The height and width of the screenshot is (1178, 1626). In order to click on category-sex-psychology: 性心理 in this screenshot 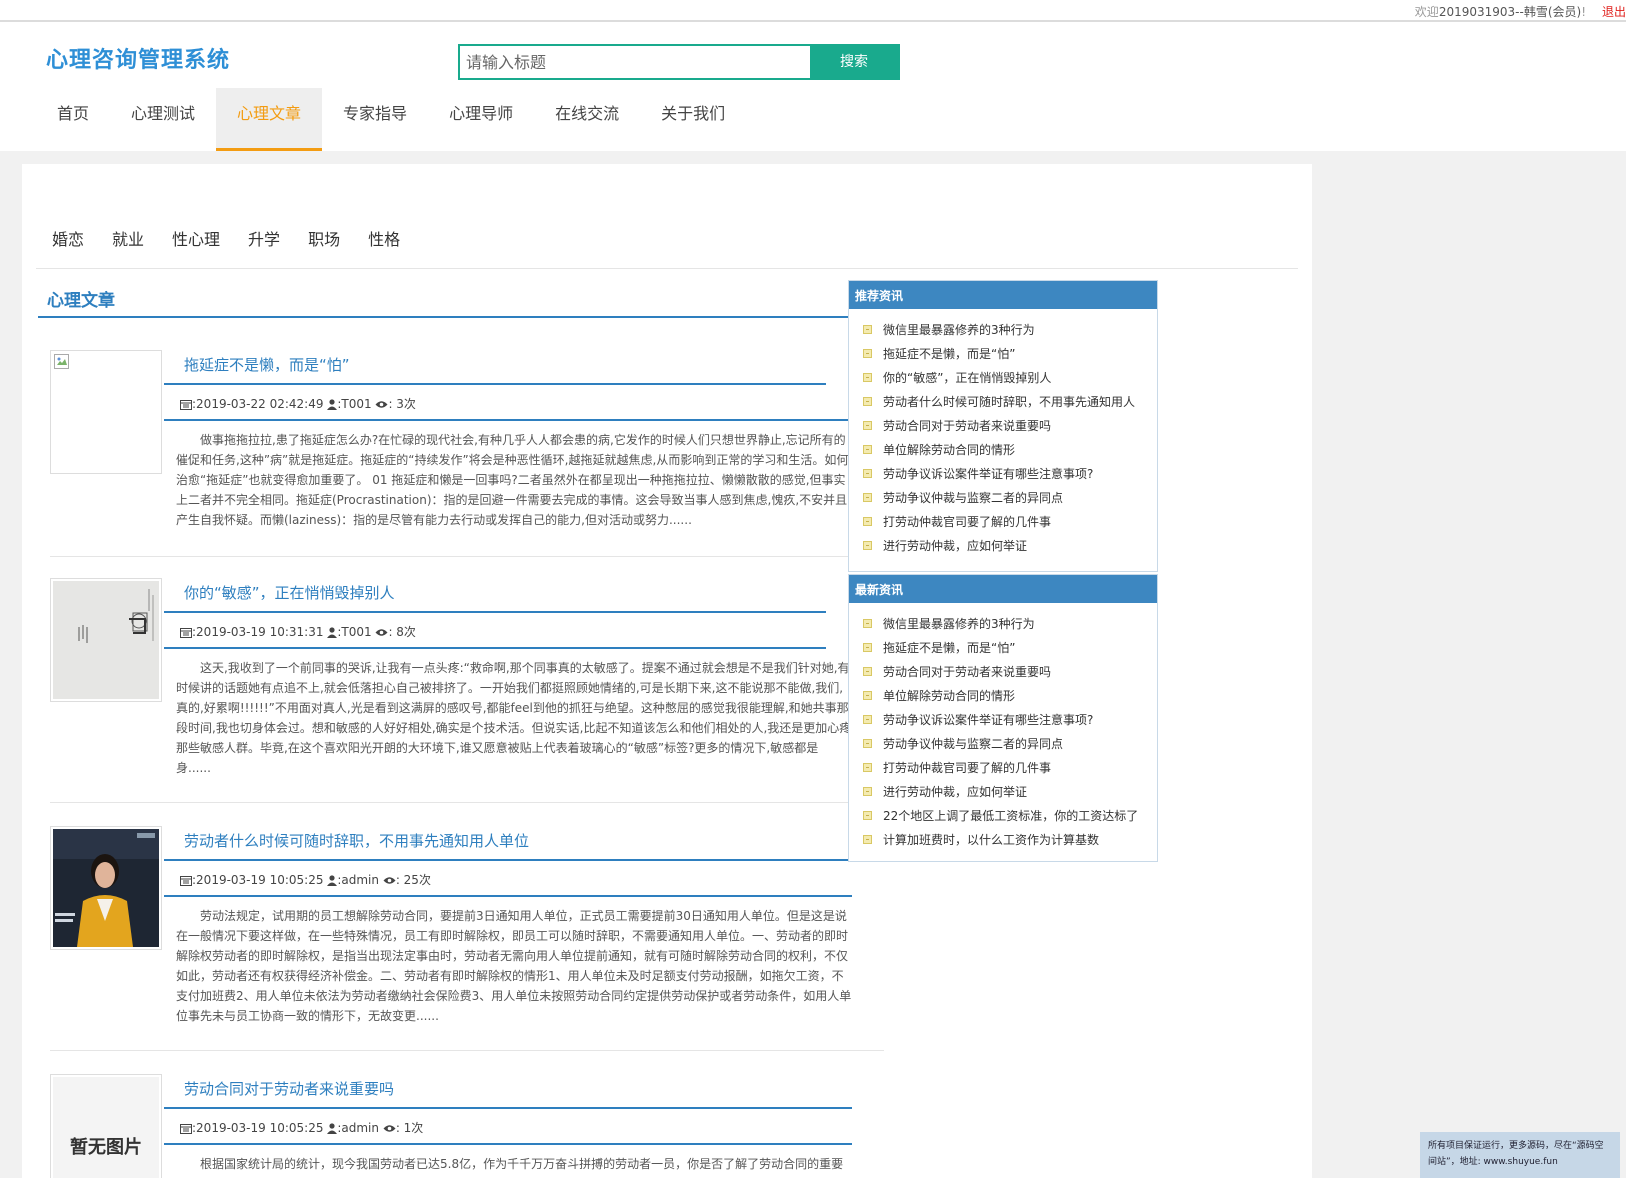, I will do `click(196, 238)`.